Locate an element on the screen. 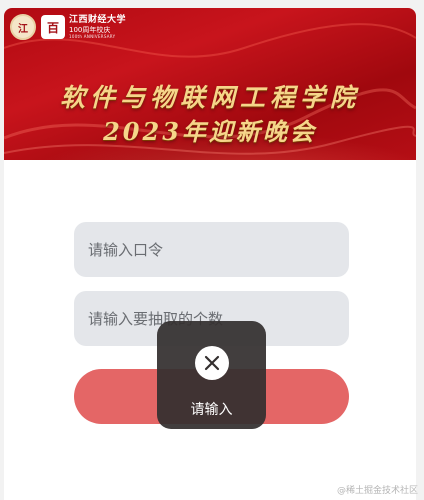  toast-message: 请输入 is located at coordinates (211, 410).